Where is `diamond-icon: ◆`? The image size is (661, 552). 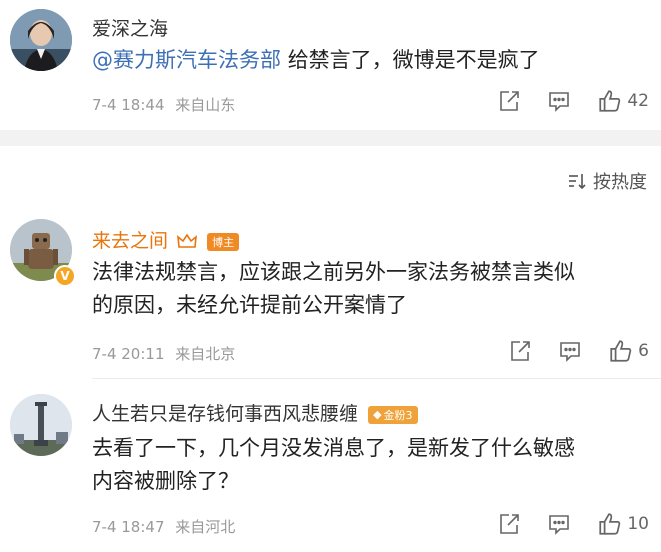 diamond-icon: ◆ is located at coordinates (377, 414).